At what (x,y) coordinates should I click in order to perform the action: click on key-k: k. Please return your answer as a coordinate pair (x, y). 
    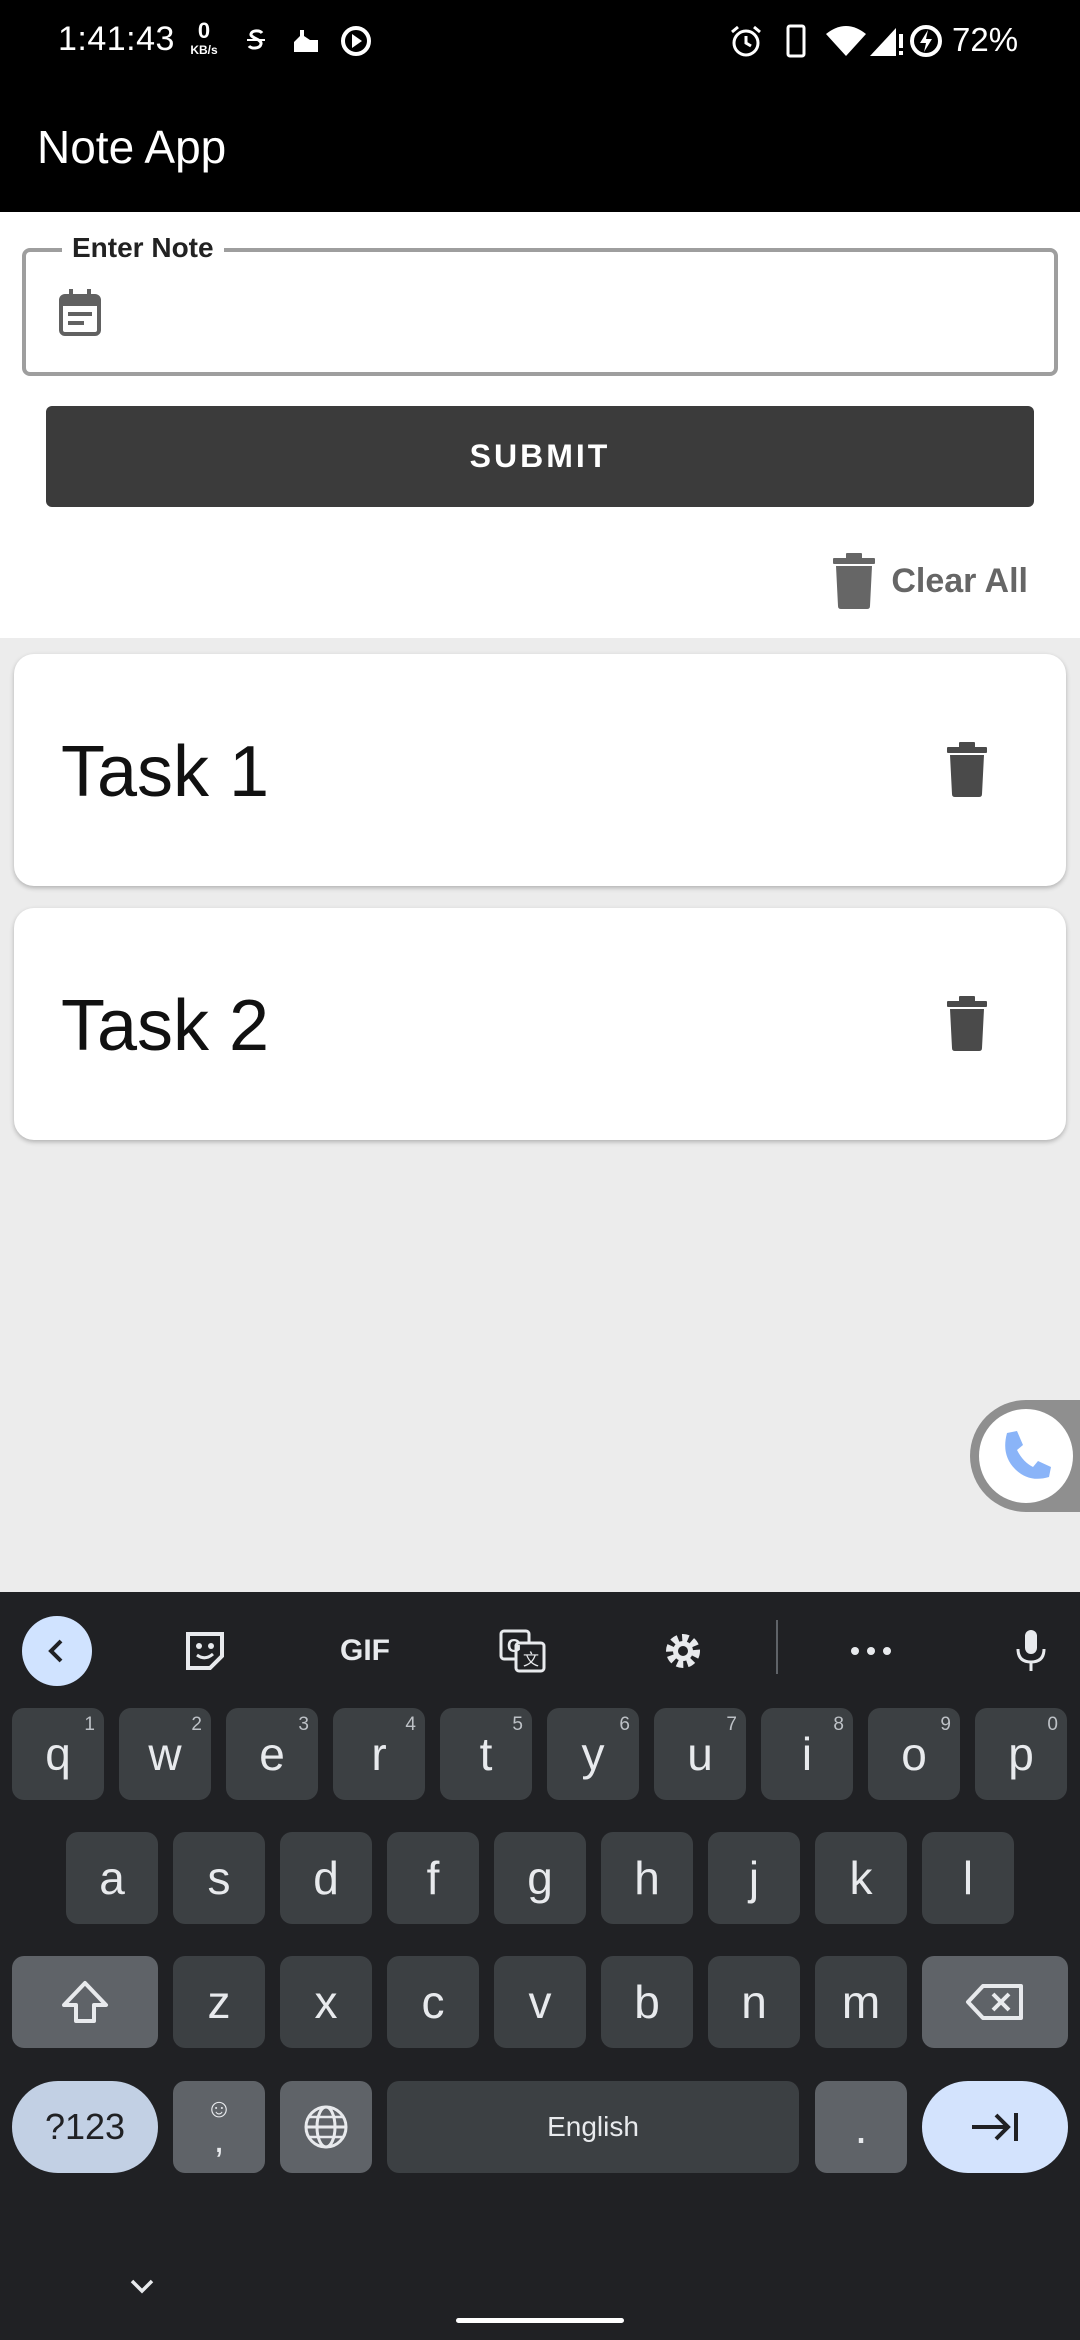
    Looking at the image, I should click on (861, 1878).